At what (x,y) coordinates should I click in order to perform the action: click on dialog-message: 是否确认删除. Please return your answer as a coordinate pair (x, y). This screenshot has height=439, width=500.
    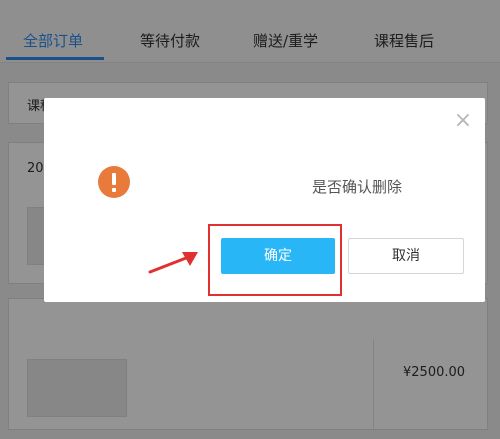
    Looking at the image, I should click on (357, 187).